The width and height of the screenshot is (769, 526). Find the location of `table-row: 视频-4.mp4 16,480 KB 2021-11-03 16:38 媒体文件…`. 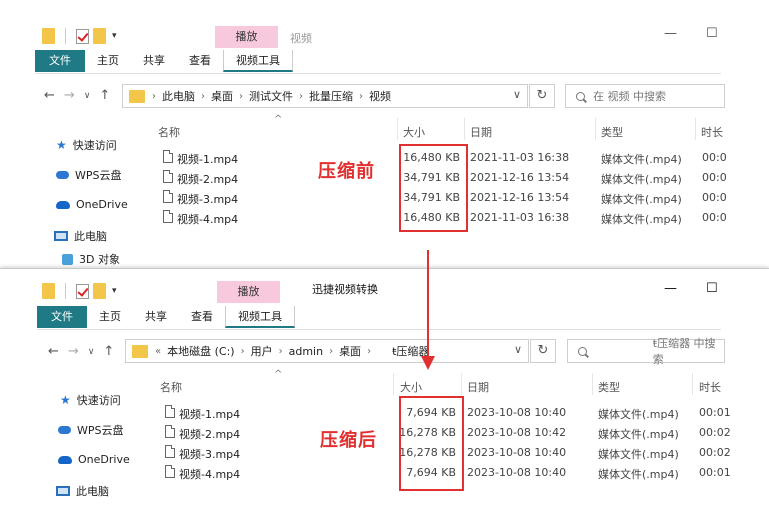

table-row: 视频-4.mp4 16,480 KB 2021-11-03 16:38 媒体文件… is located at coordinates (384, 218).